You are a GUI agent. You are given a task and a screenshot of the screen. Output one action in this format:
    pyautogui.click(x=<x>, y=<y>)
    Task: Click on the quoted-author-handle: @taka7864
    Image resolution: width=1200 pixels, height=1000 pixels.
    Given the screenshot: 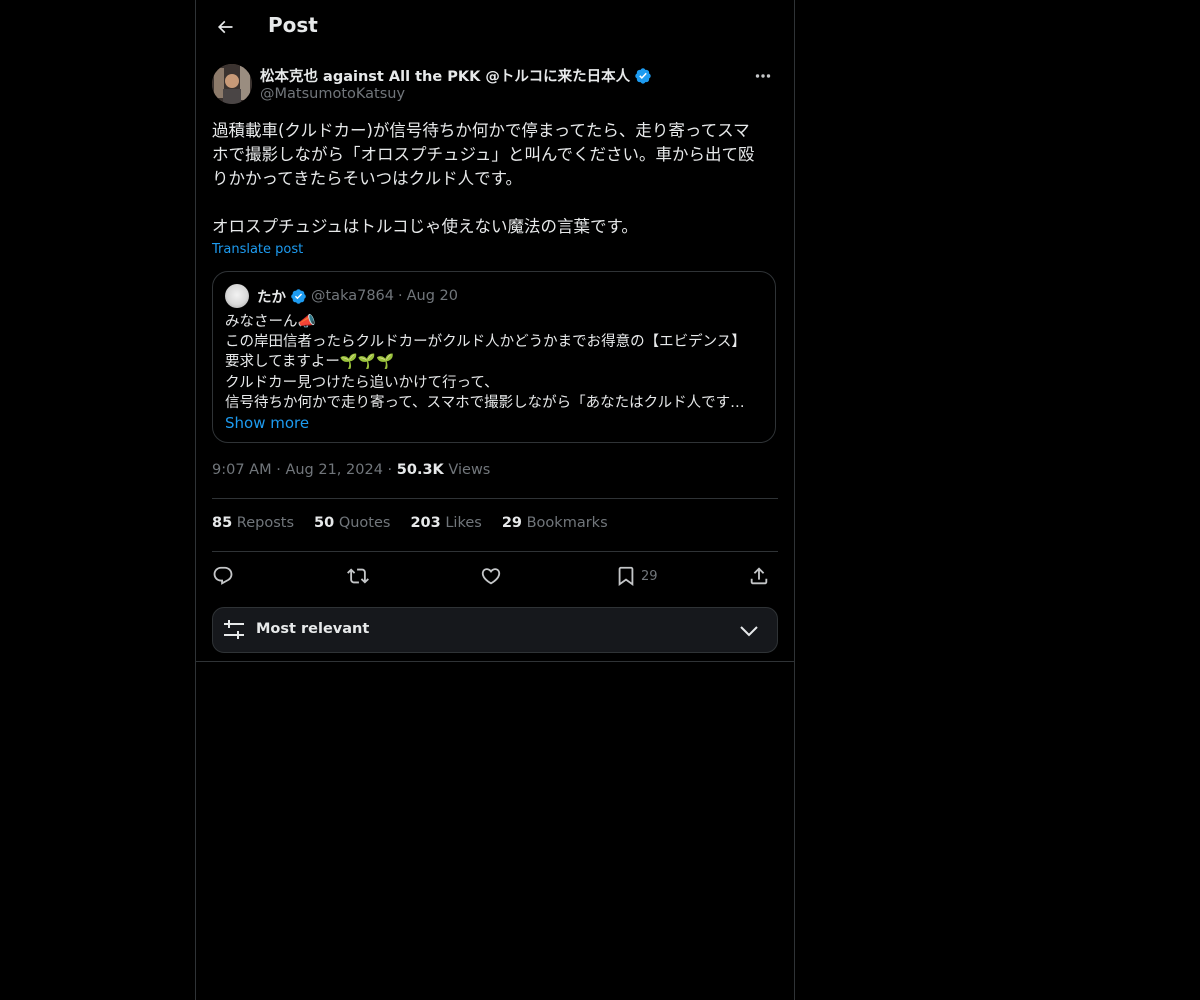 What is the action you would take?
    pyautogui.click(x=352, y=296)
    